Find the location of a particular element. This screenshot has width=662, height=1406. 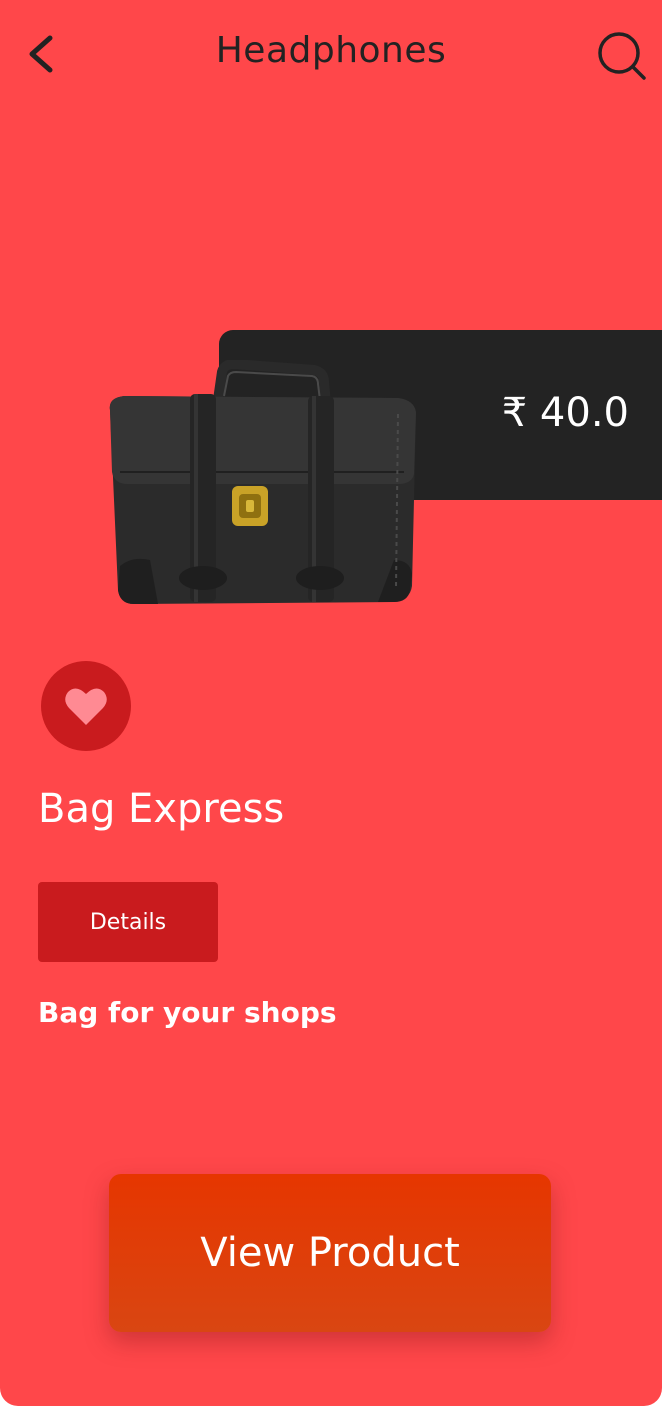

page-title: Headphones is located at coordinates (331, 50).